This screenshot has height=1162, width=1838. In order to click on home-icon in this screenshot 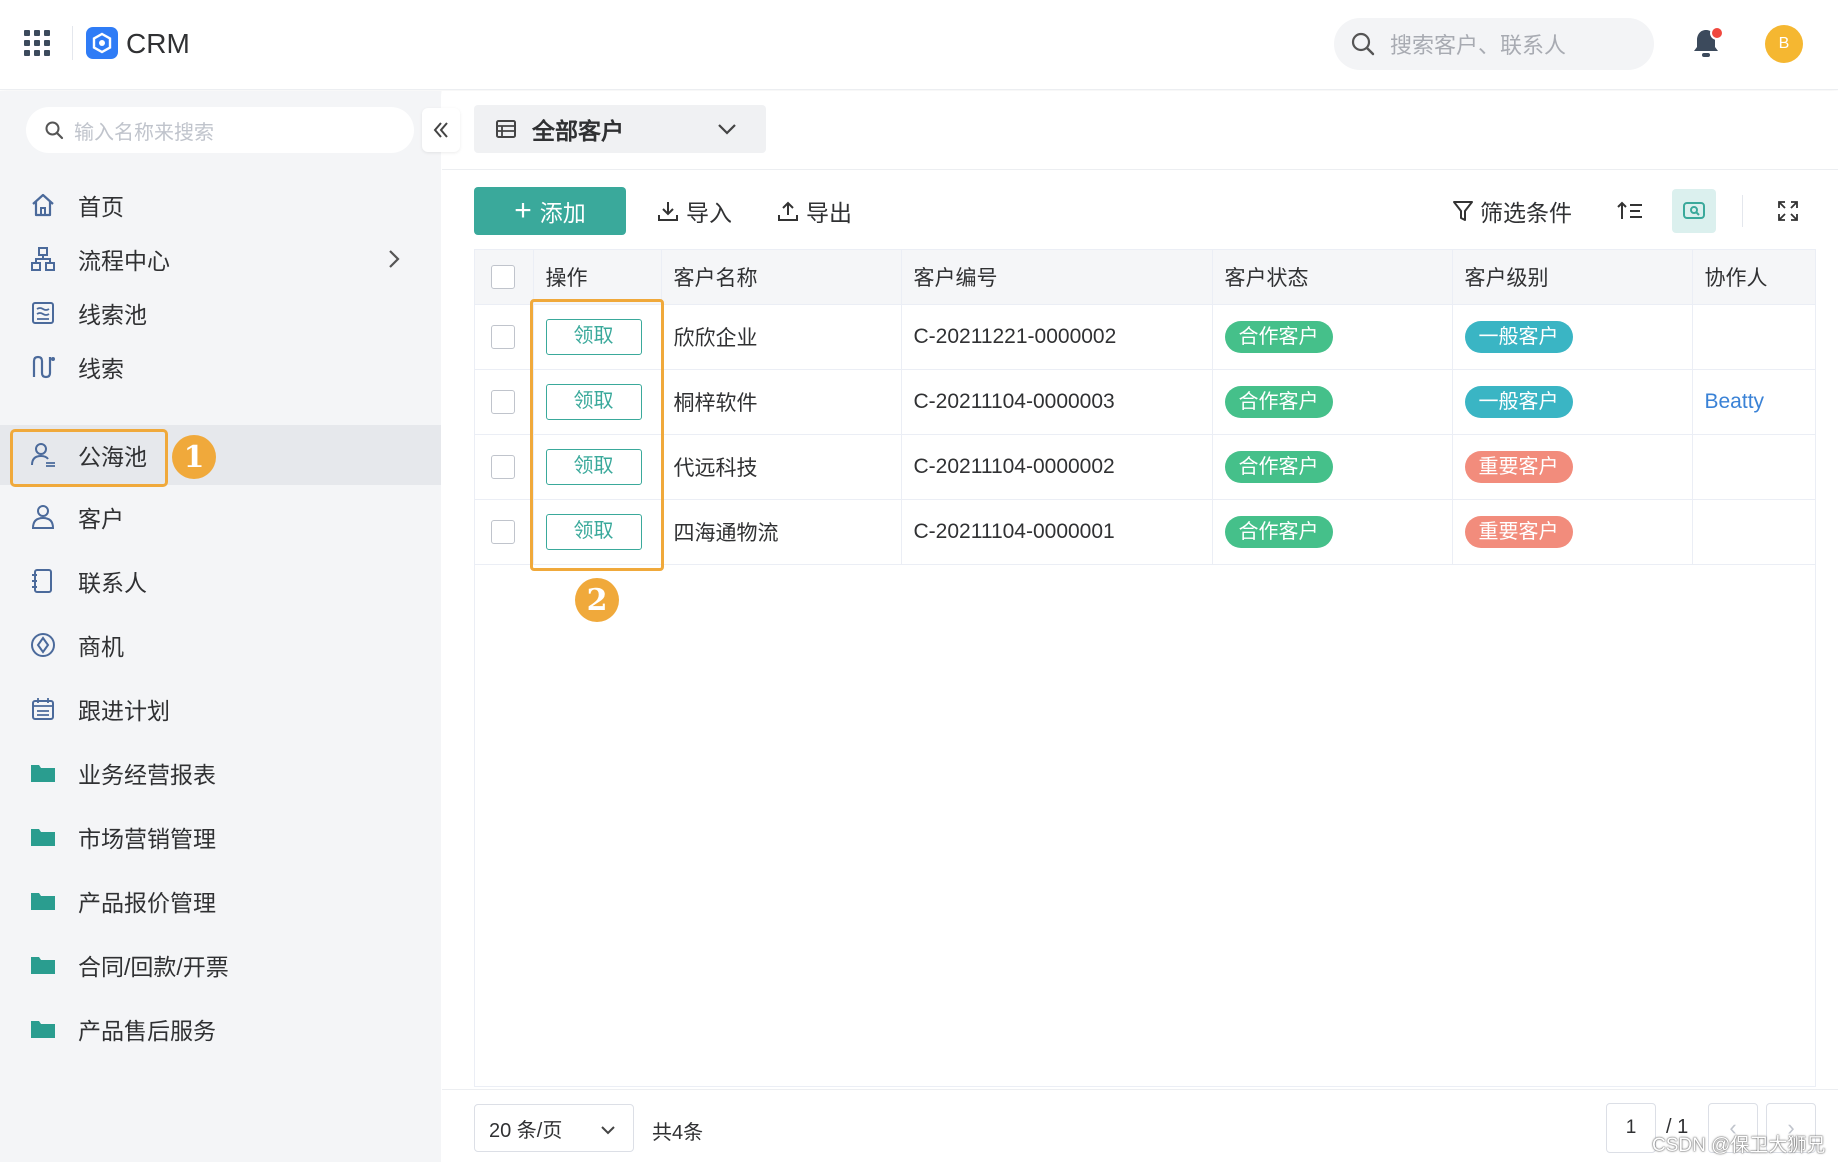, I will do `click(43, 205)`.